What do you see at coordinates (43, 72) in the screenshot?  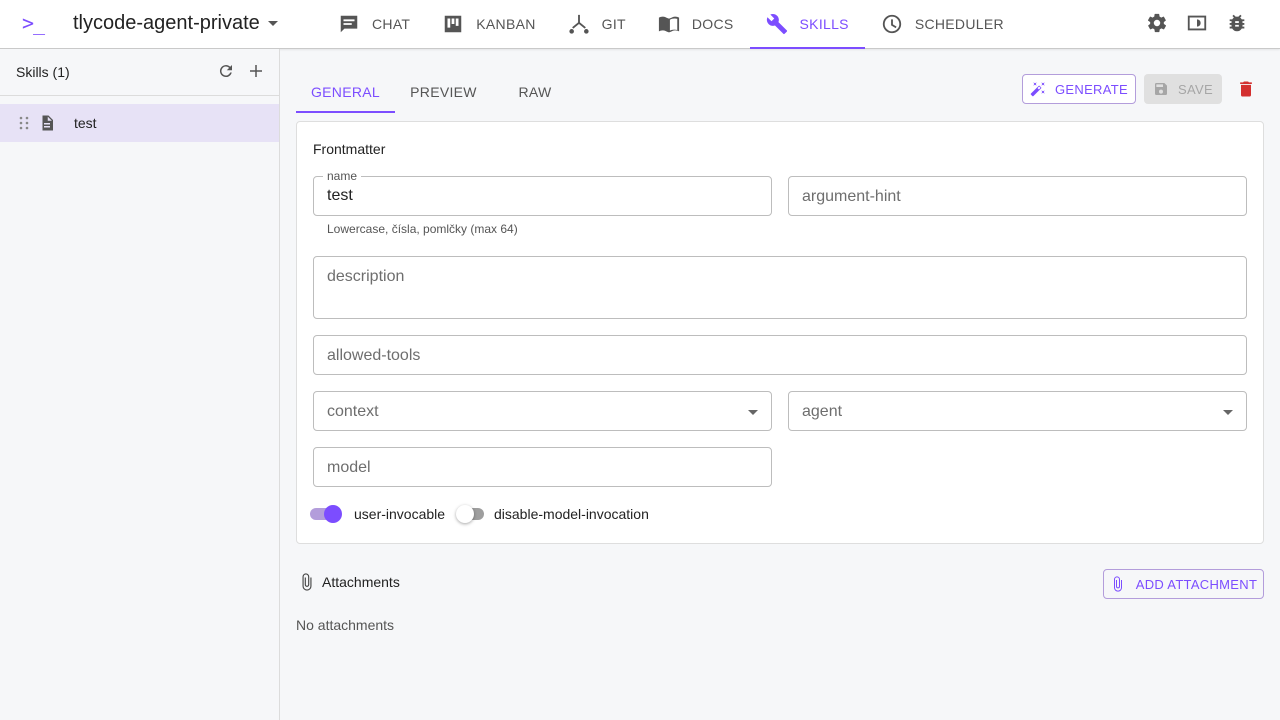 I see `sidebar-title: Skills (1)` at bounding box center [43, 72].